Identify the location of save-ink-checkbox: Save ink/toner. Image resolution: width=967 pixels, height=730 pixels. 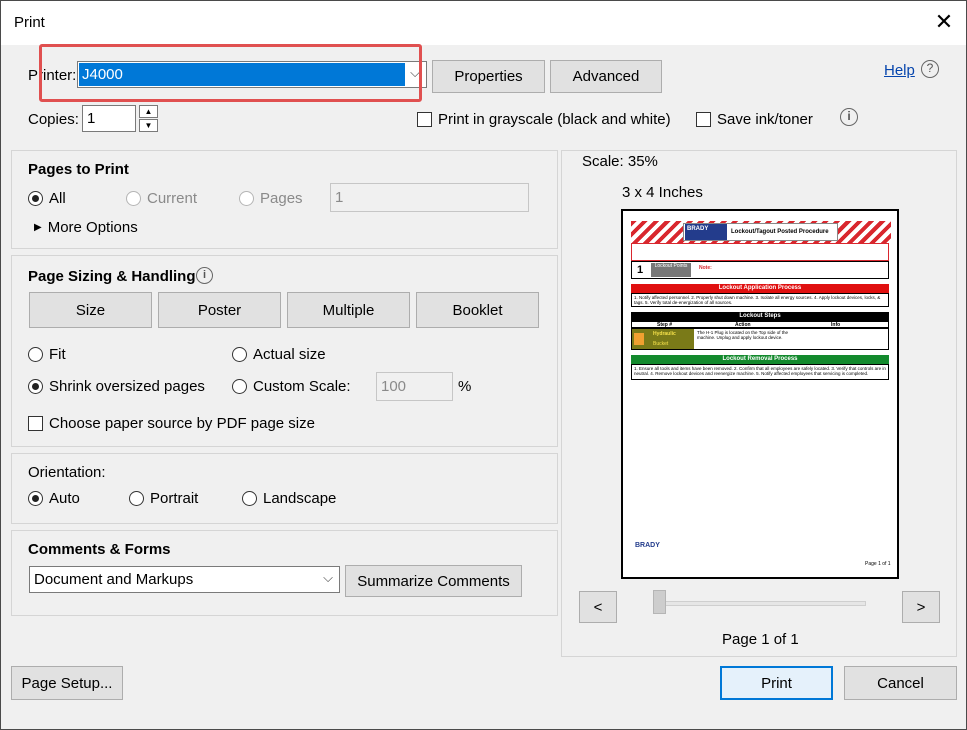
(754, 119).